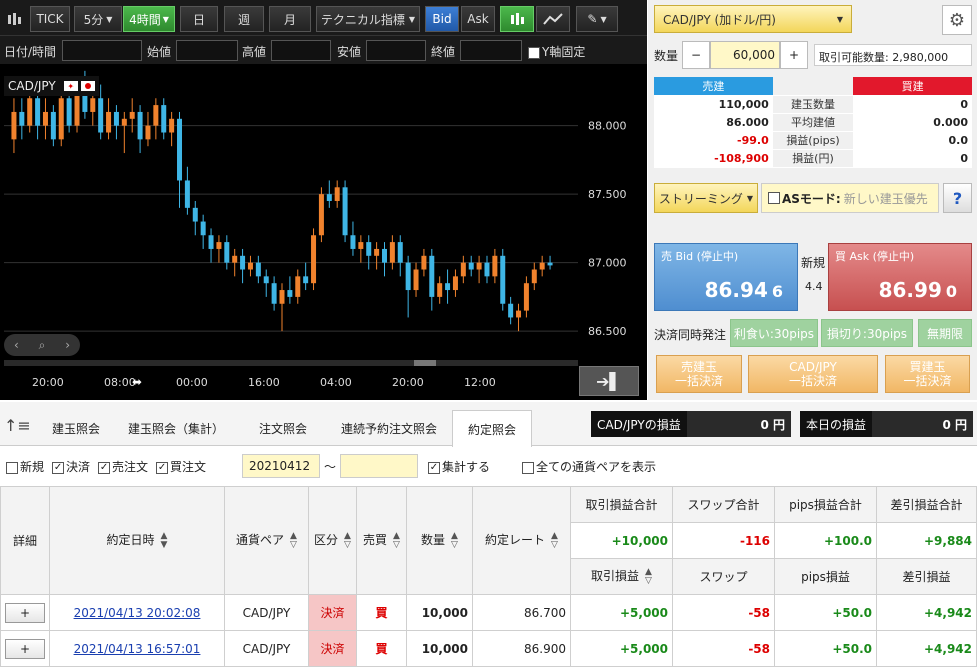 Image resolution: width=977 pixels, height=667 pixels. What do you see at coordinates (67, 345) in the screenshot?
I see `scroll-right-icon: ›` at bounding box center [67, 345].